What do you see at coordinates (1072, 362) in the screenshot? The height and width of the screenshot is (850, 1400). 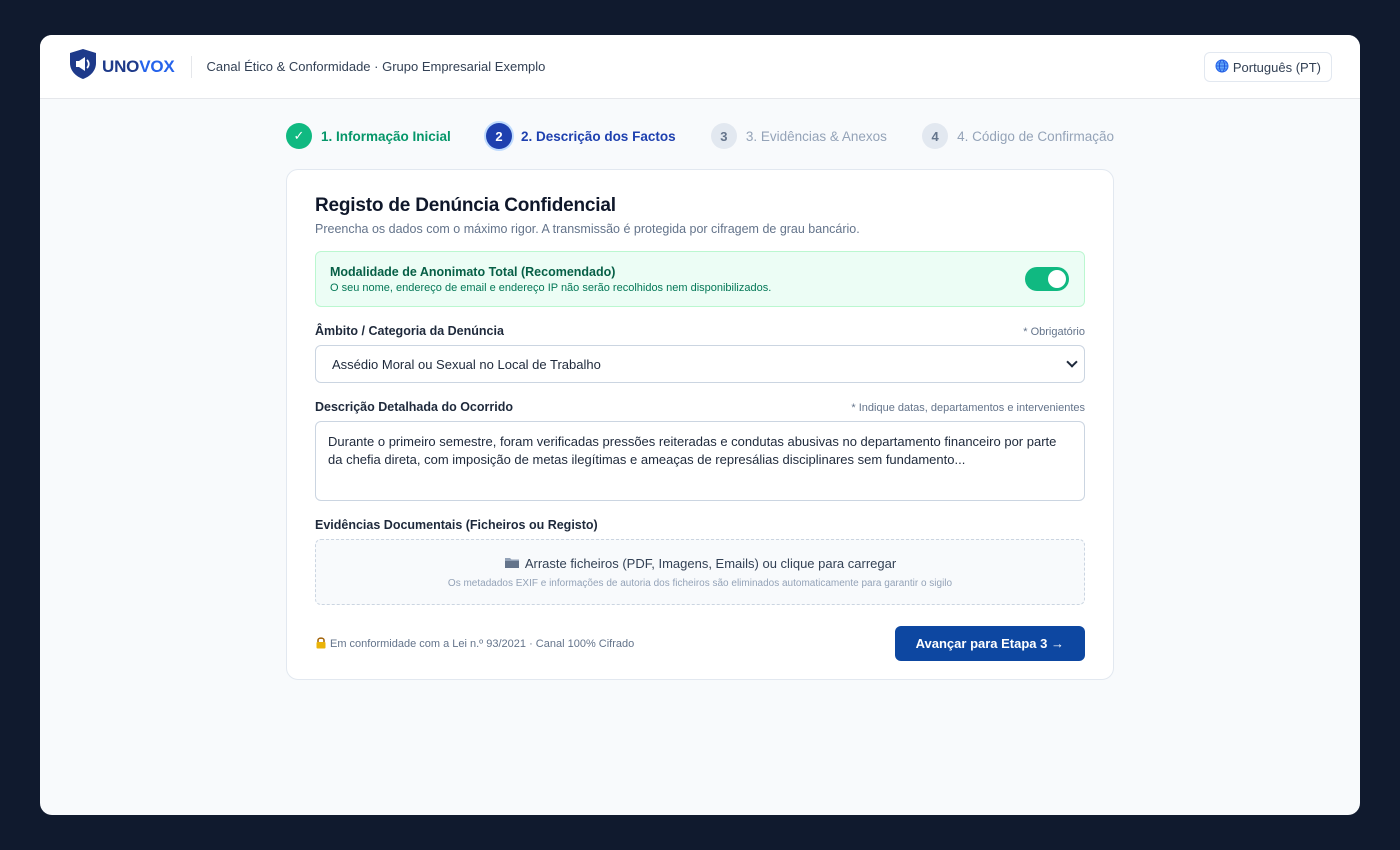 I see `chevron-down-icon` at bounding box center [1072, 362].